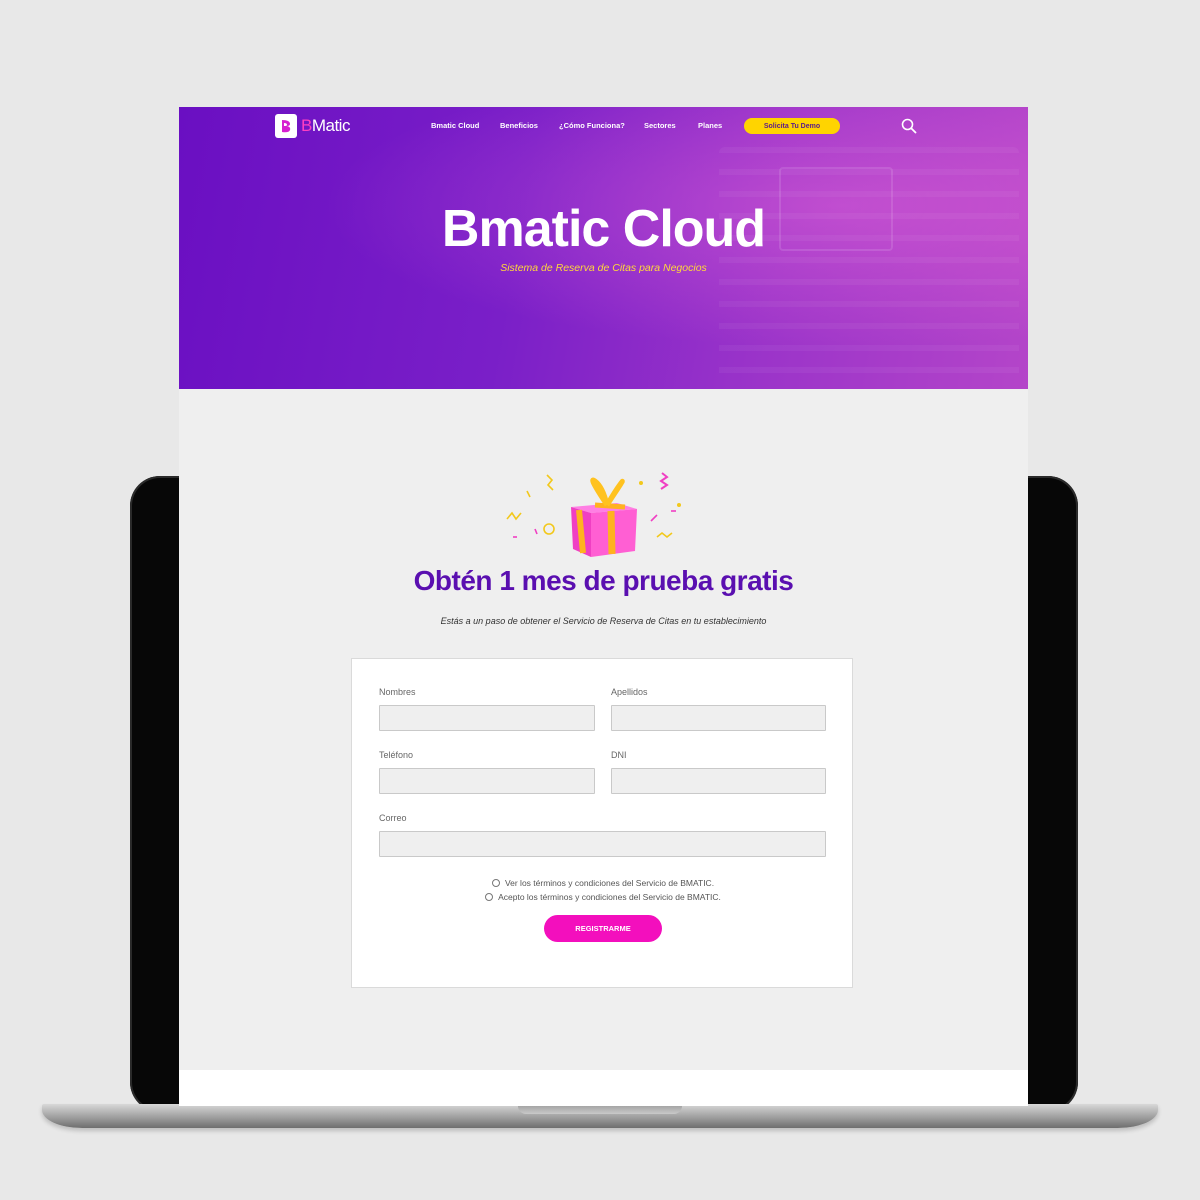 The height and width of the screenshot is (1200, 1200). I want to click on nav-item-planes: Planes, so click(710, 125).